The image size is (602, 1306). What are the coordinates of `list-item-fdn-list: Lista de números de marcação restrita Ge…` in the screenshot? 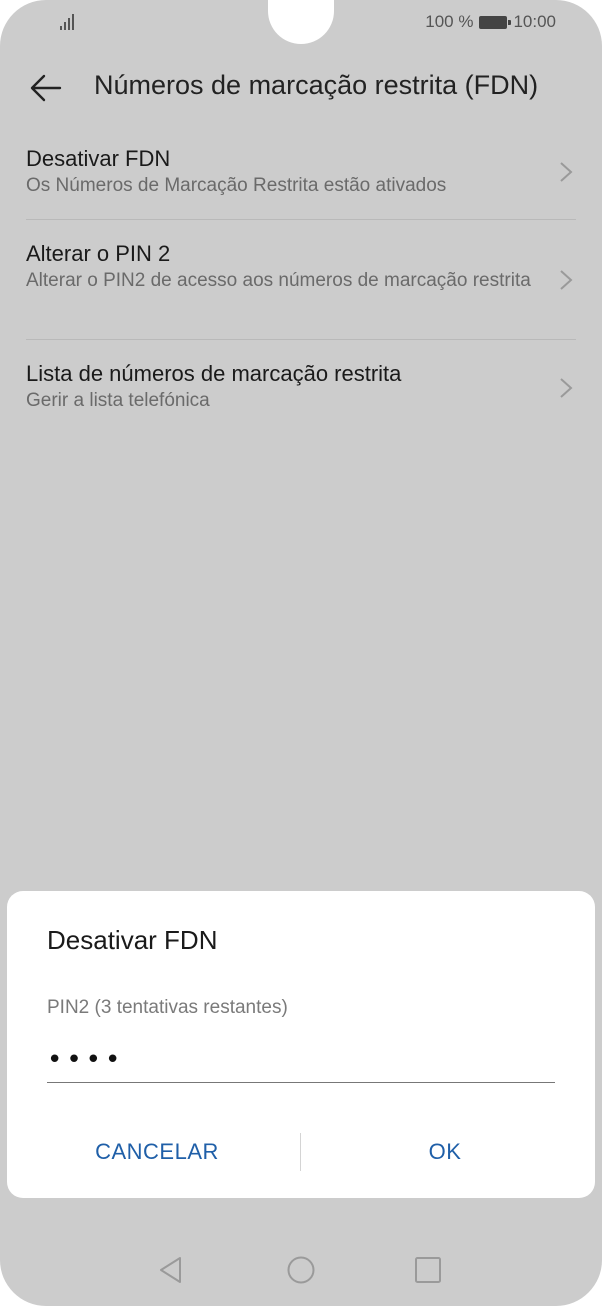 It's located at (301, 386).